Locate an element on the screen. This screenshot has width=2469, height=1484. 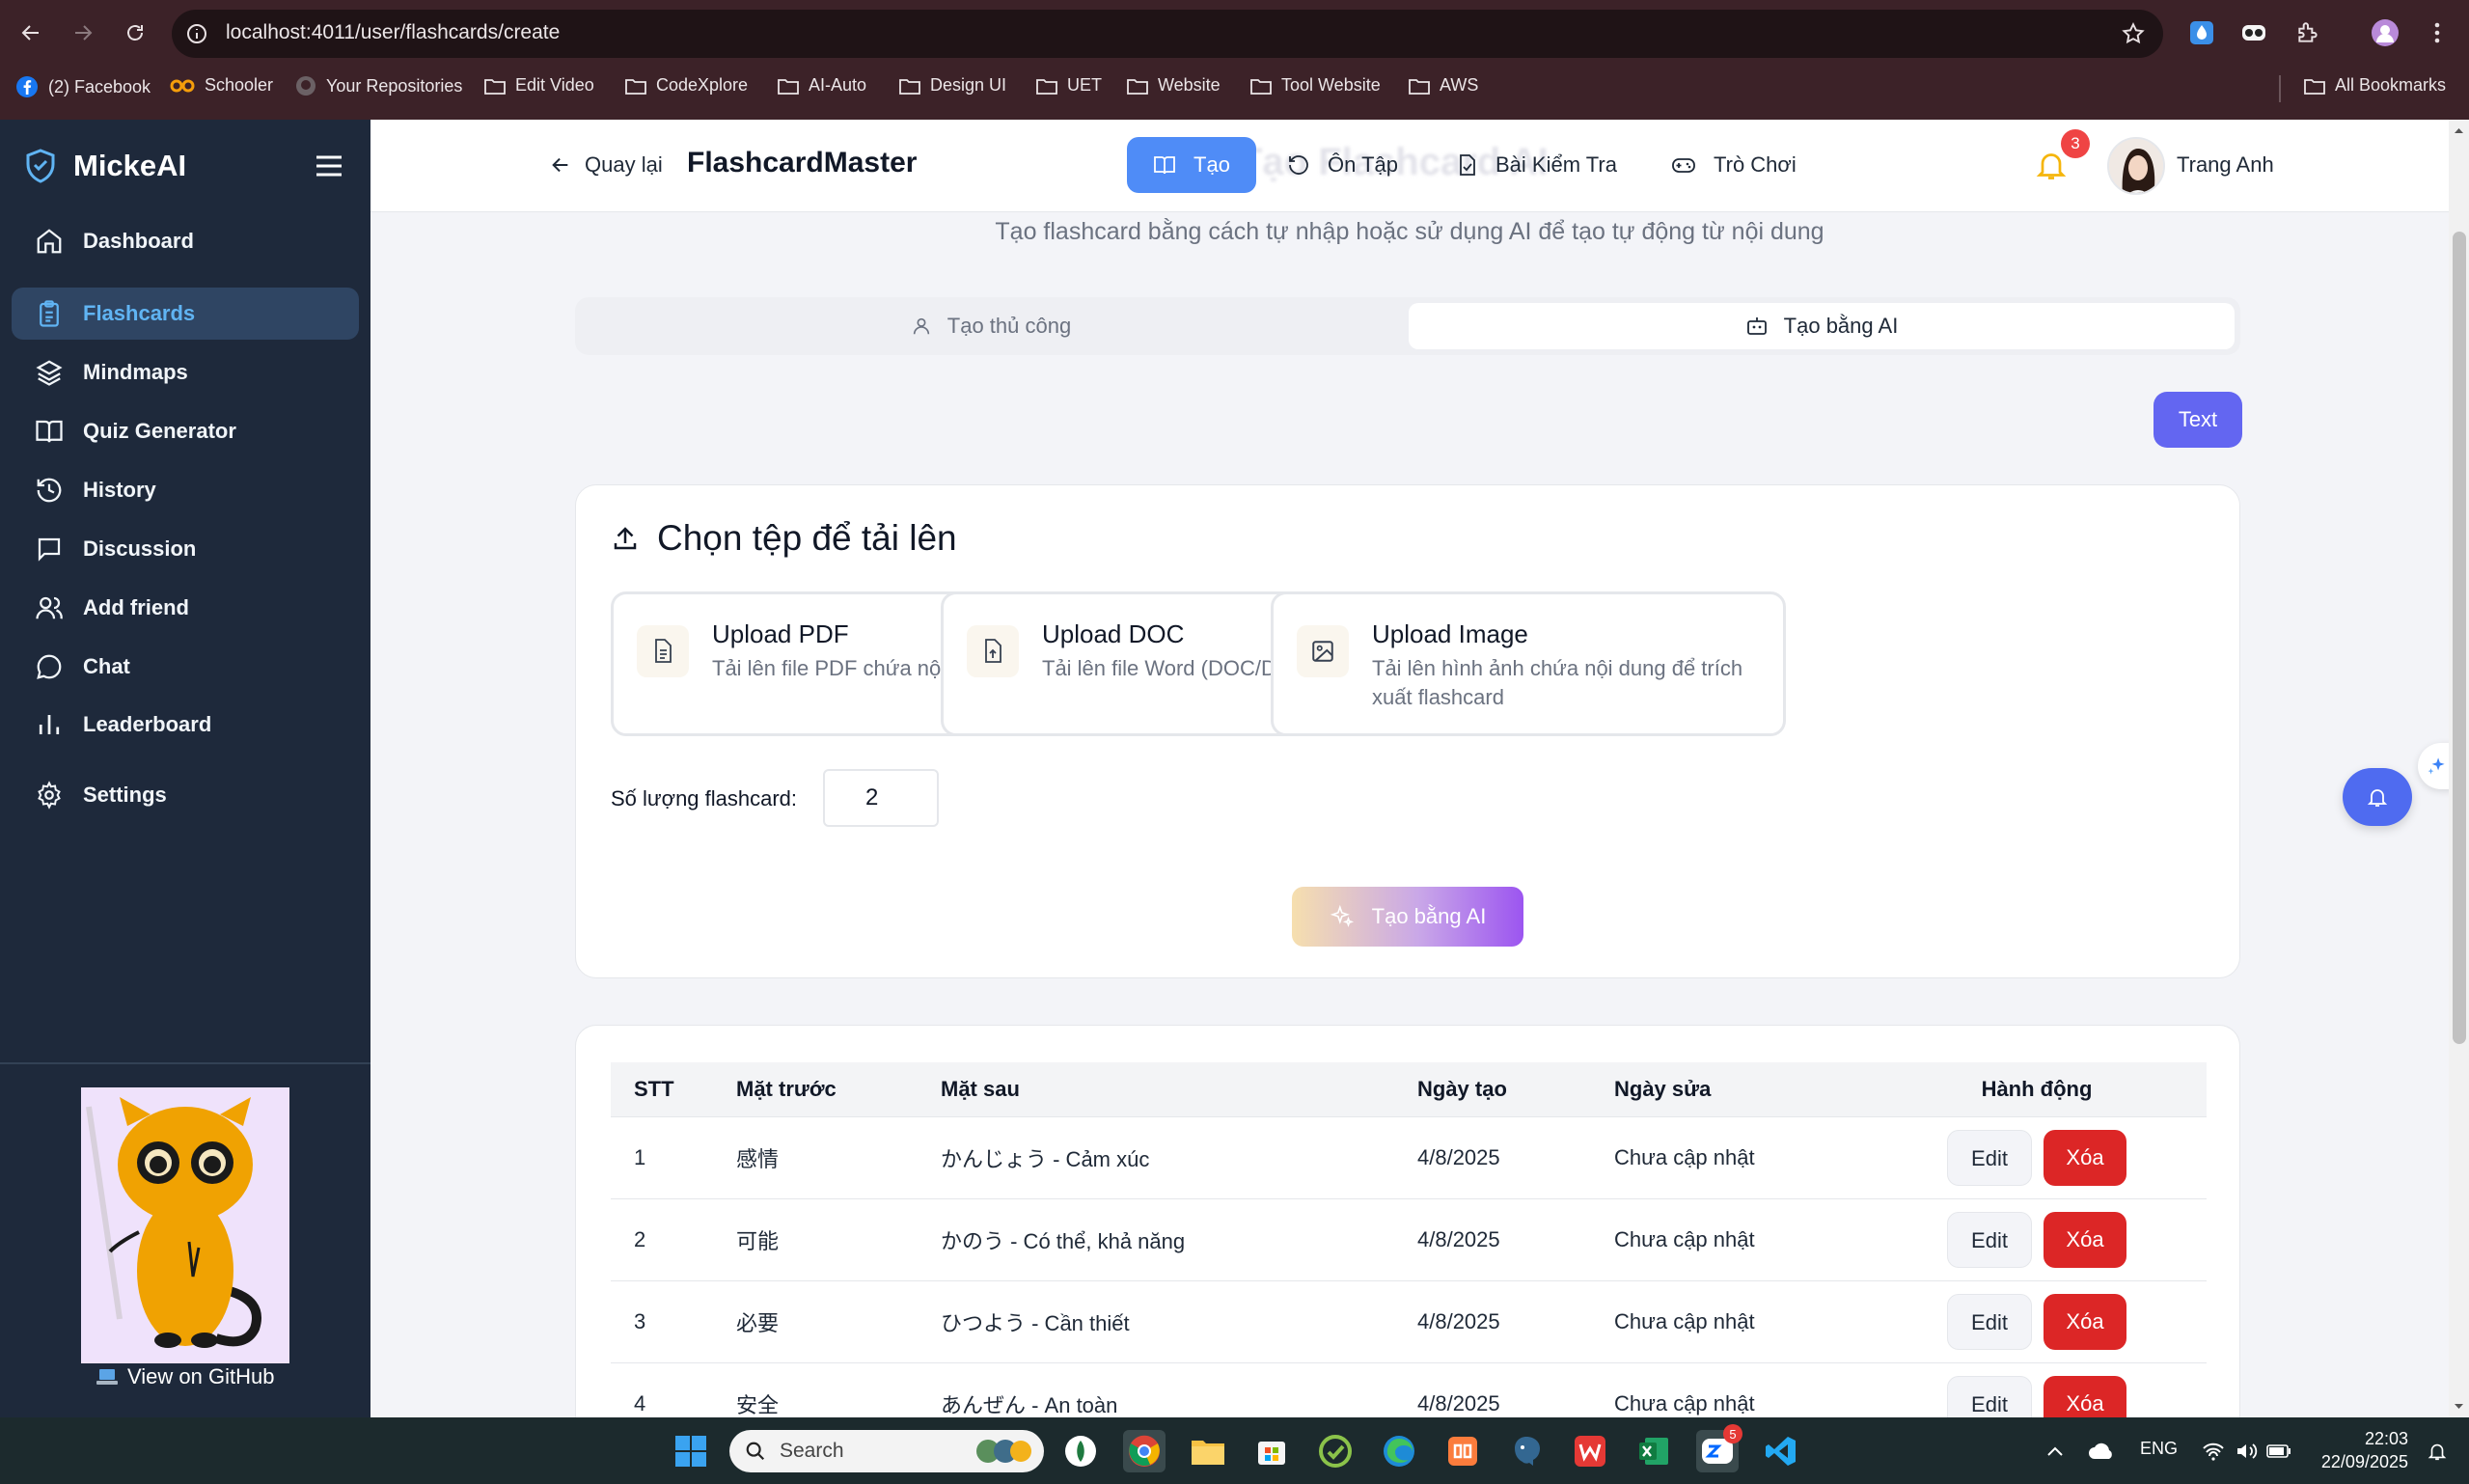
folder-icon is located at coordinates (2314, 86).